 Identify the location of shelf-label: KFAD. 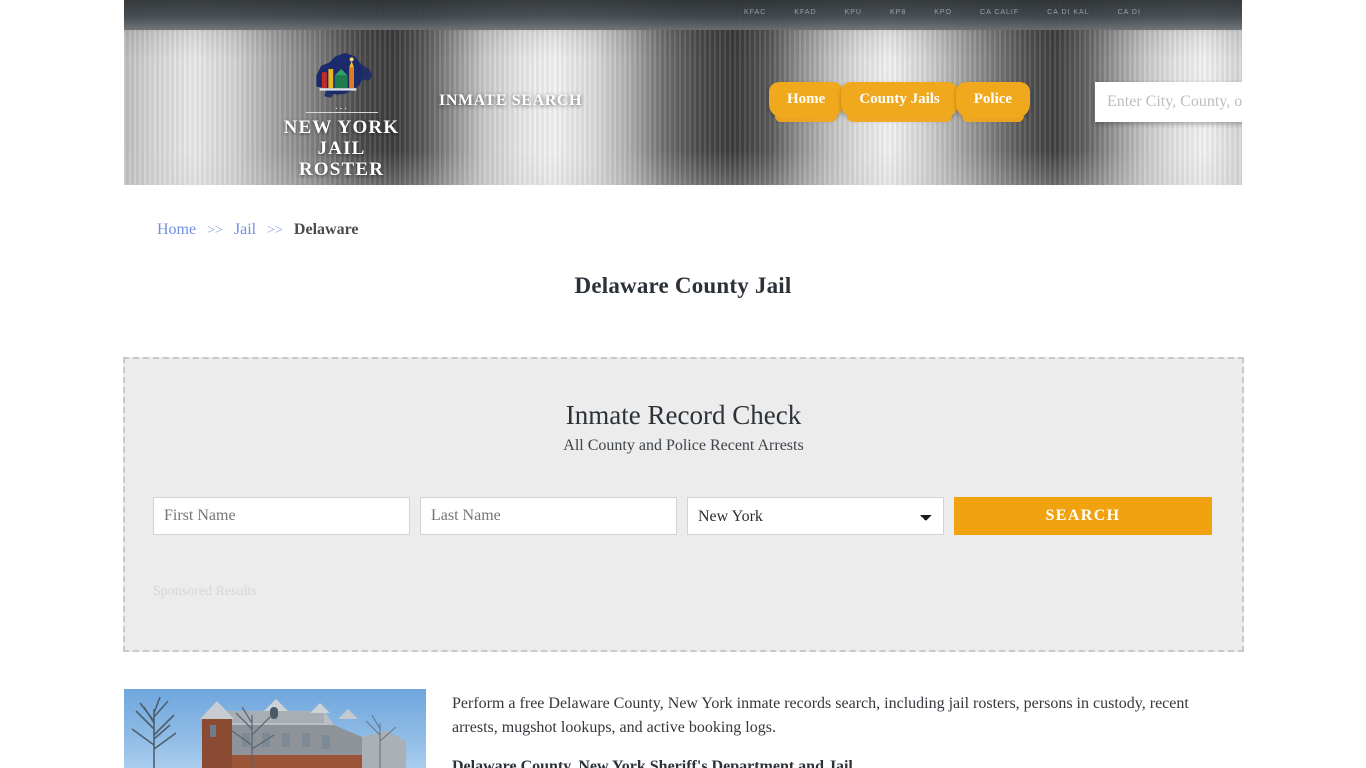
(805, 12).